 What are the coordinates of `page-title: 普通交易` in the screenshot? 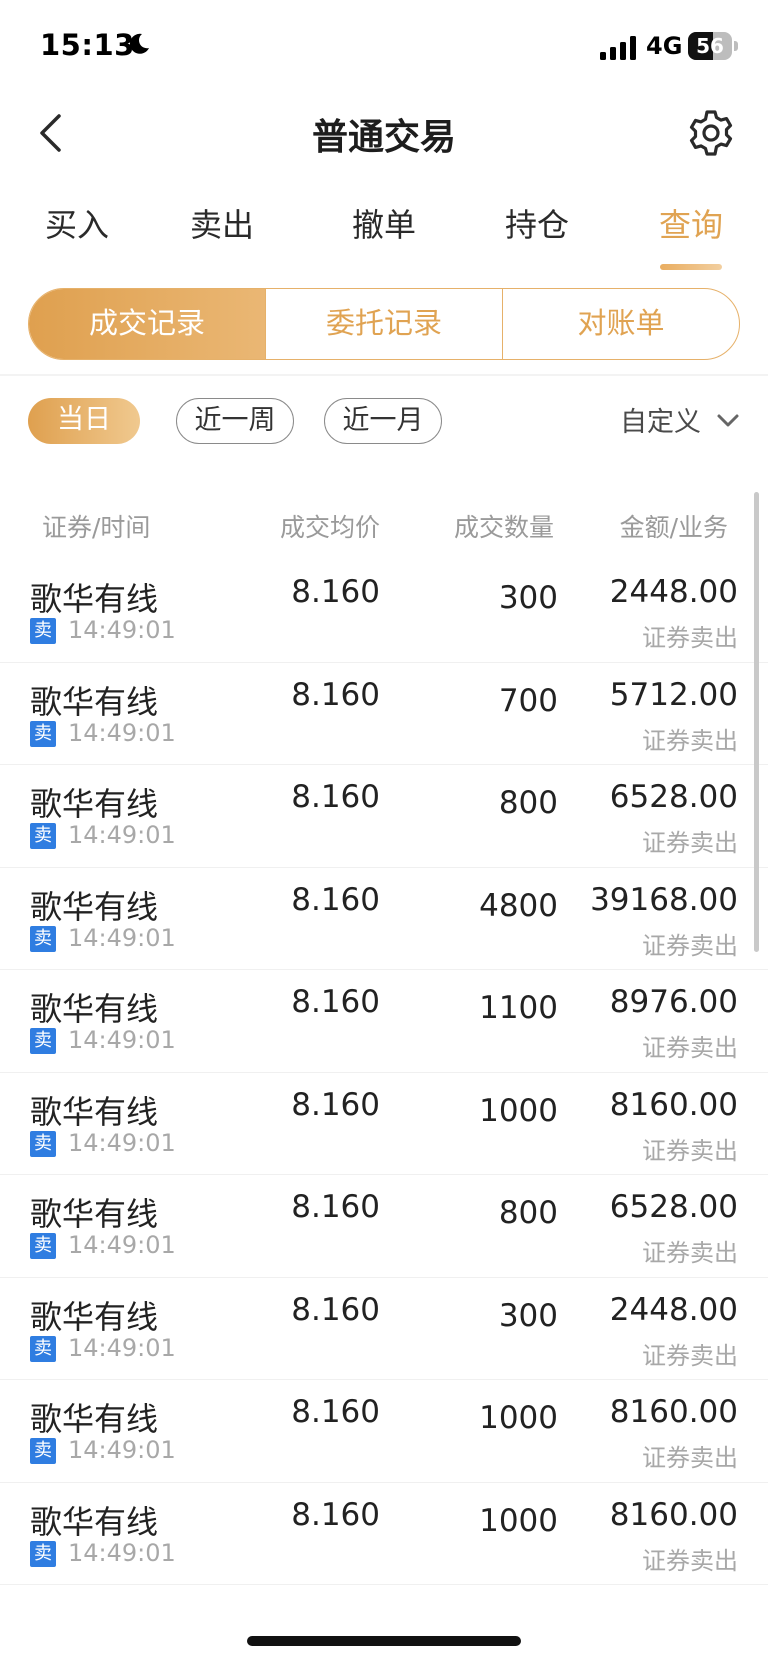 It's located at (383, 137).